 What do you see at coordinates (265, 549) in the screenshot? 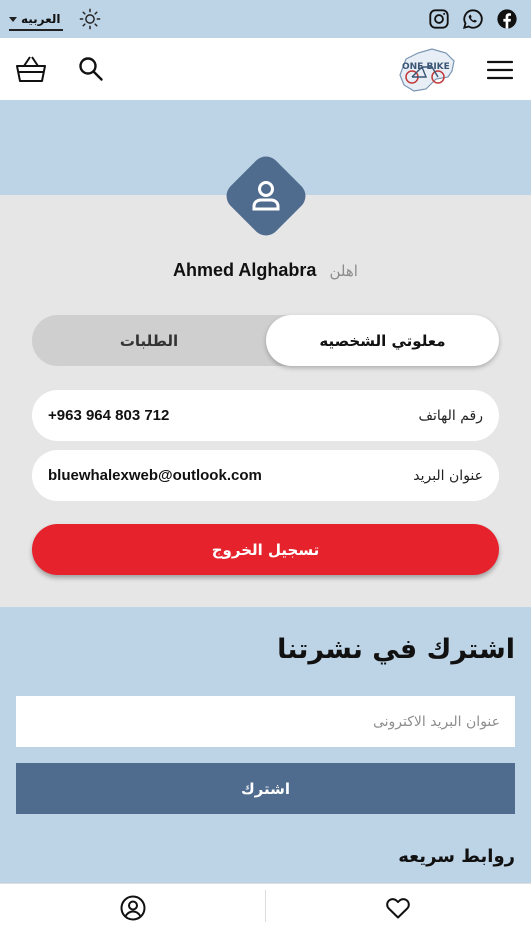
I see `logout-button: تسجيل الخروج` at bounding box center [265, 549].